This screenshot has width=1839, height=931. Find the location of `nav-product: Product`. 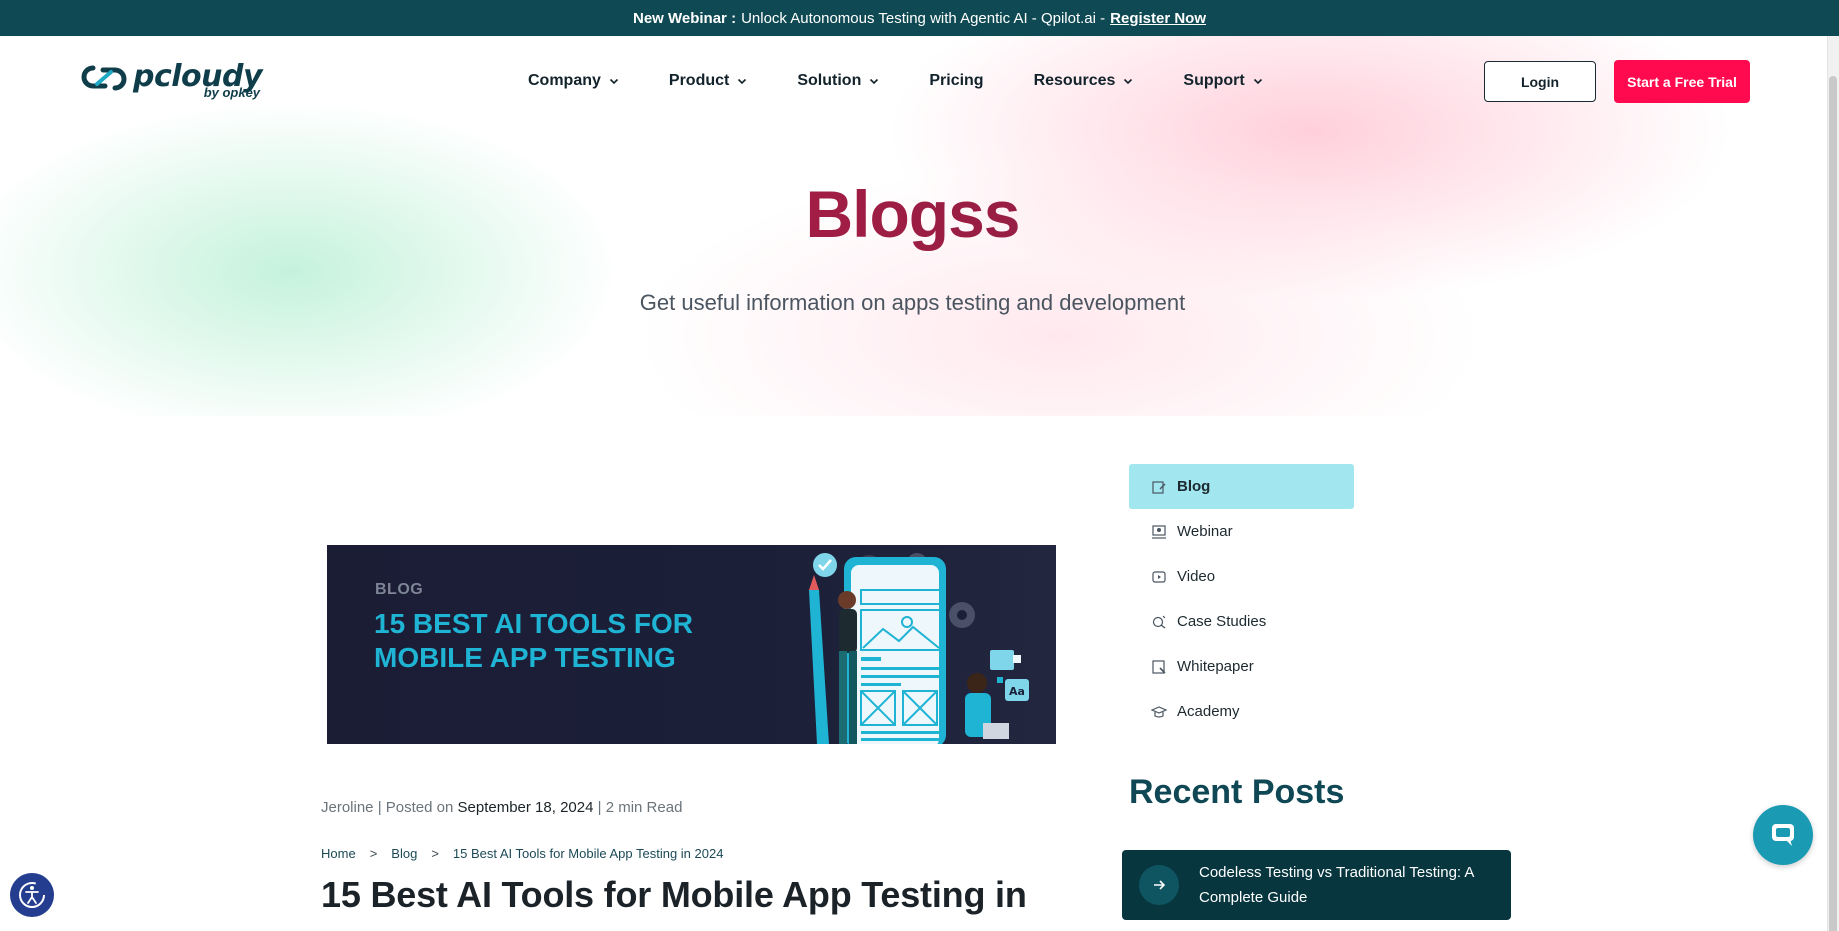

nav-product: Product is located at coordinates (708, 81).